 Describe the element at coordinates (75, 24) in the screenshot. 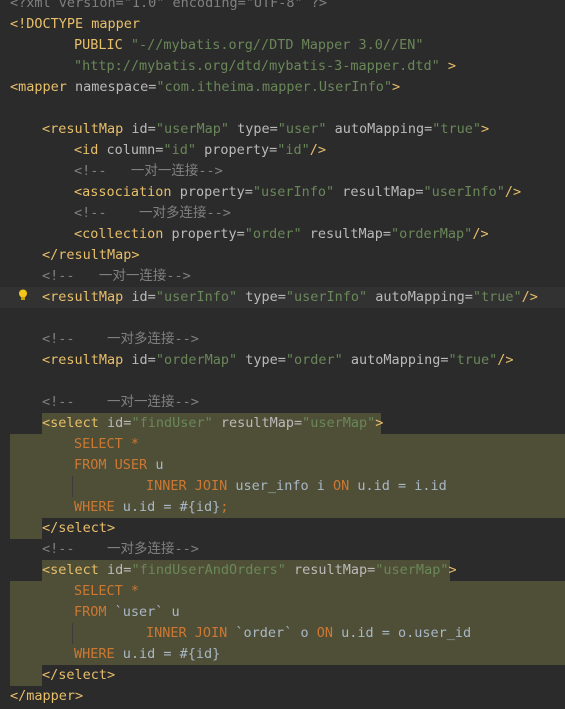

I see `doctype-open: <!DOCTYPE mapper` at that location.